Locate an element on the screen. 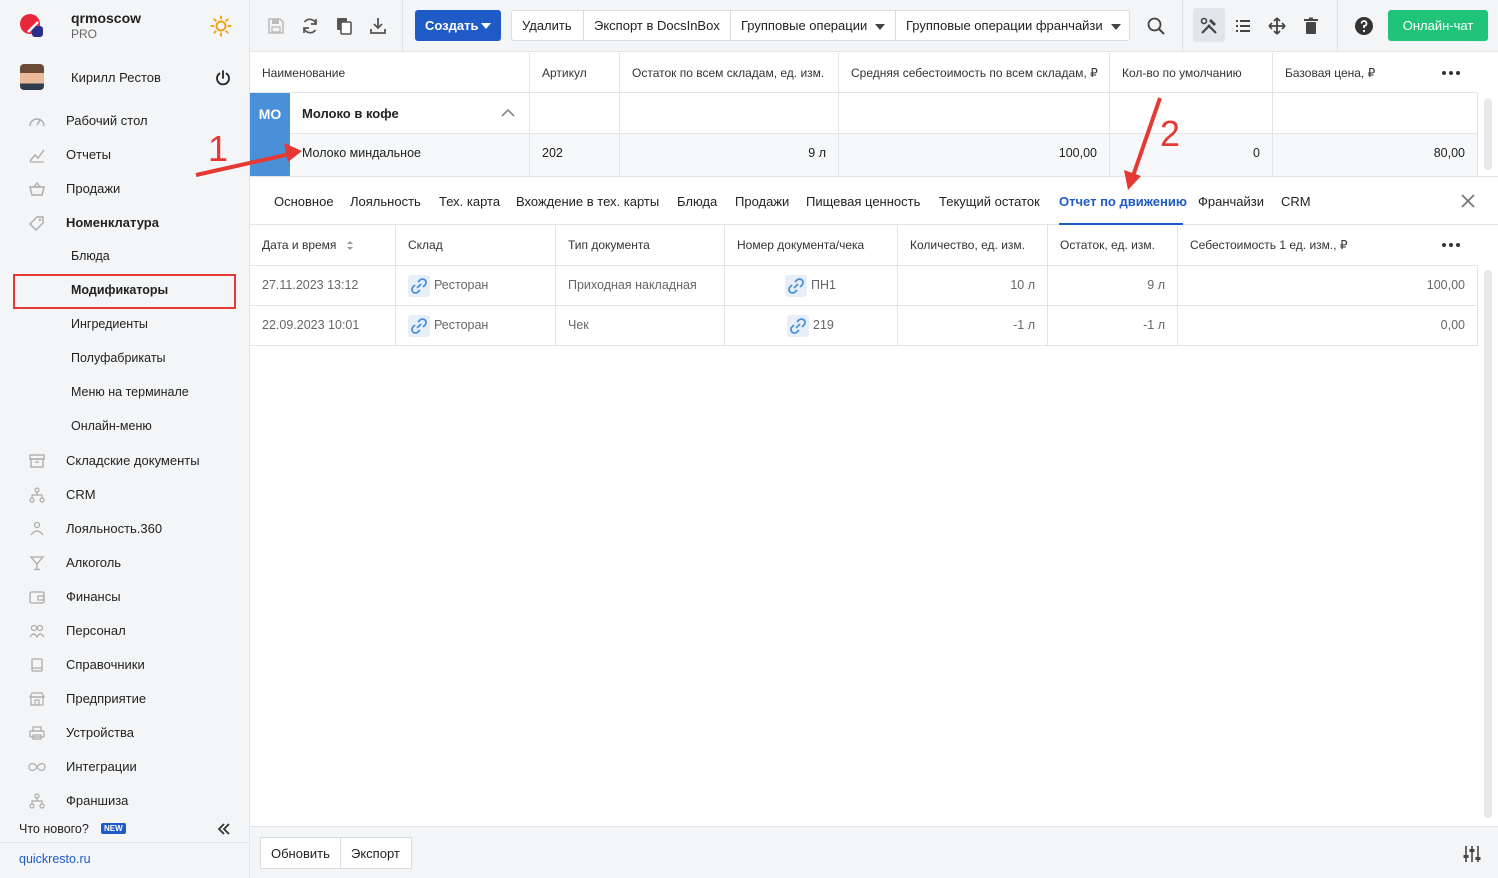  sidebar-subitem-dishes: Блюда is located at coordinates (124, 257).